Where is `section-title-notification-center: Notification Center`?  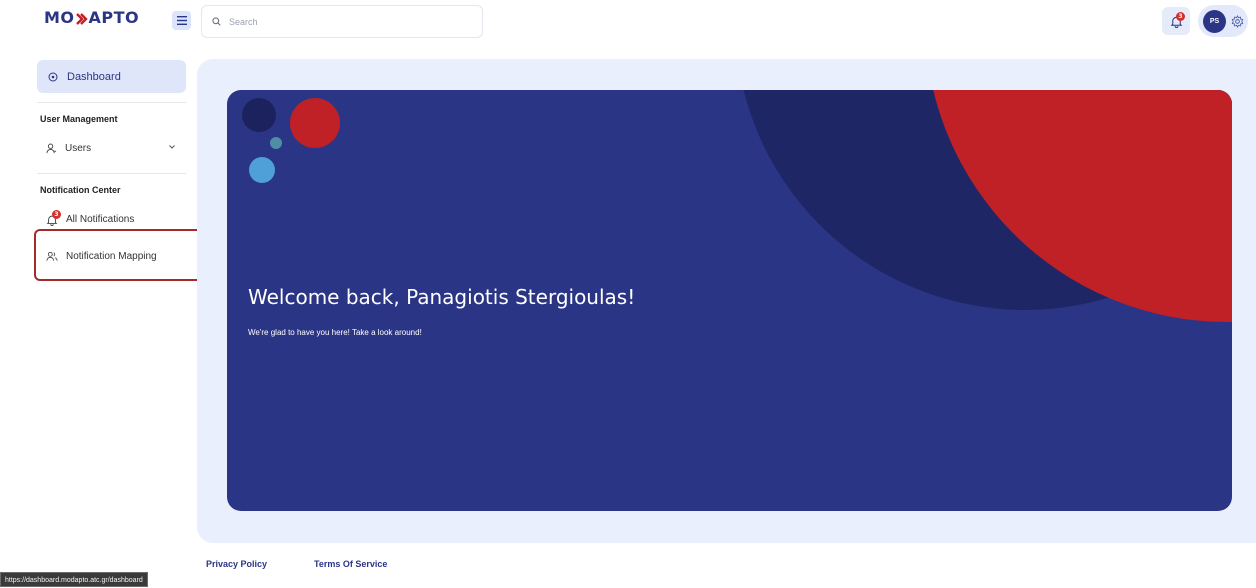 section-title-notification-center: Notification Center is located at coordinates (80, 190).